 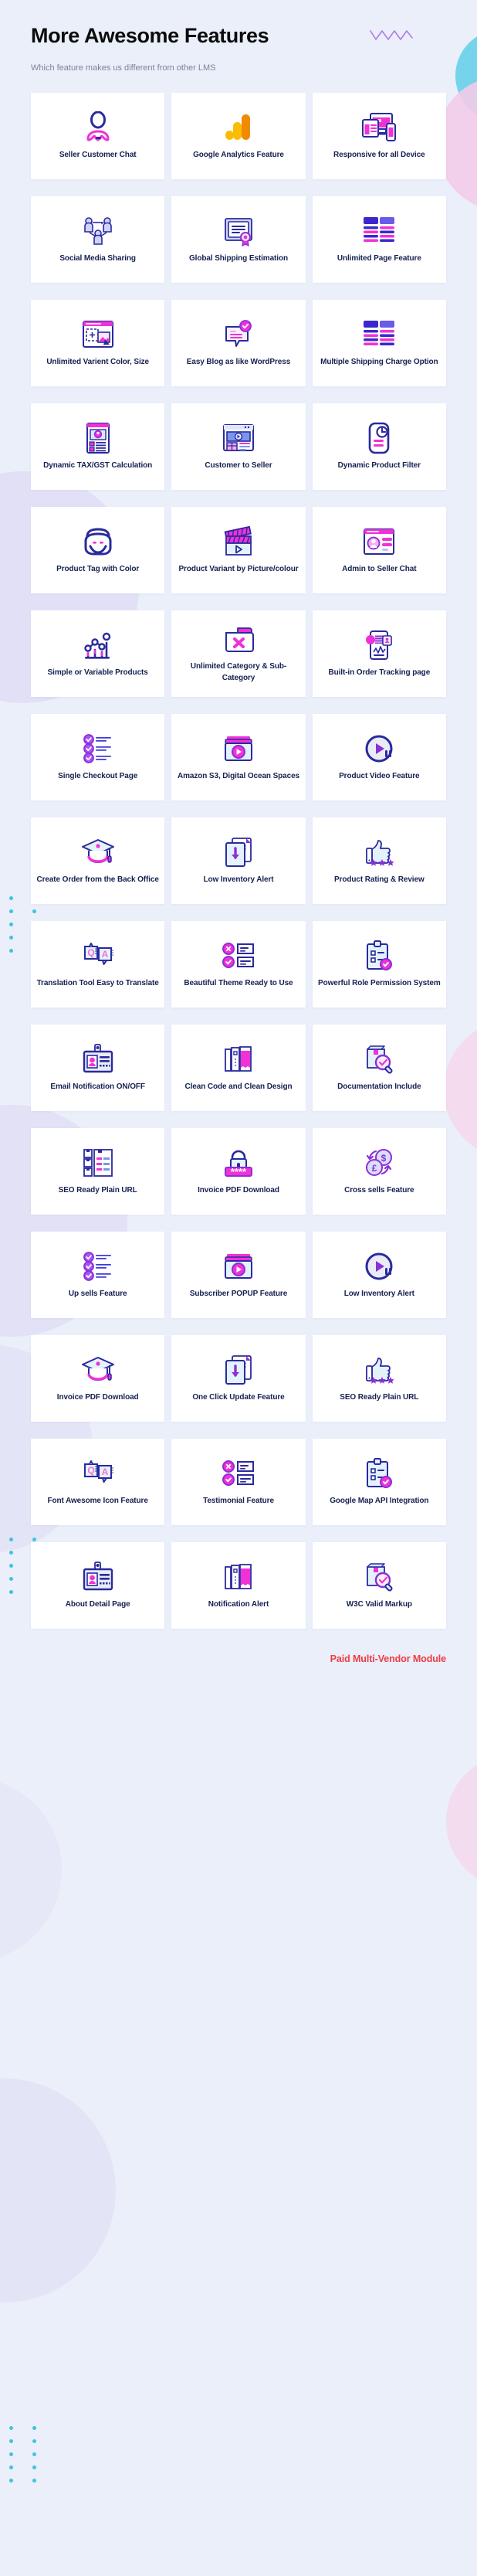 What do you see at coordinates (379, 1171) in the screenshot?
I see `feature-card: $ £ Cross sells Feature` at bounding box center [379, 1171].